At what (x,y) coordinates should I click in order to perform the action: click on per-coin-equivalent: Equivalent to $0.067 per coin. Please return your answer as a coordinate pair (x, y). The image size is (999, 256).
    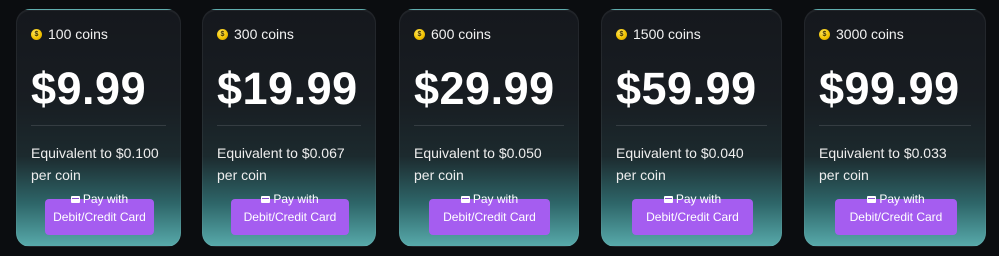
    Looking at the image, I should click on (281, 164).